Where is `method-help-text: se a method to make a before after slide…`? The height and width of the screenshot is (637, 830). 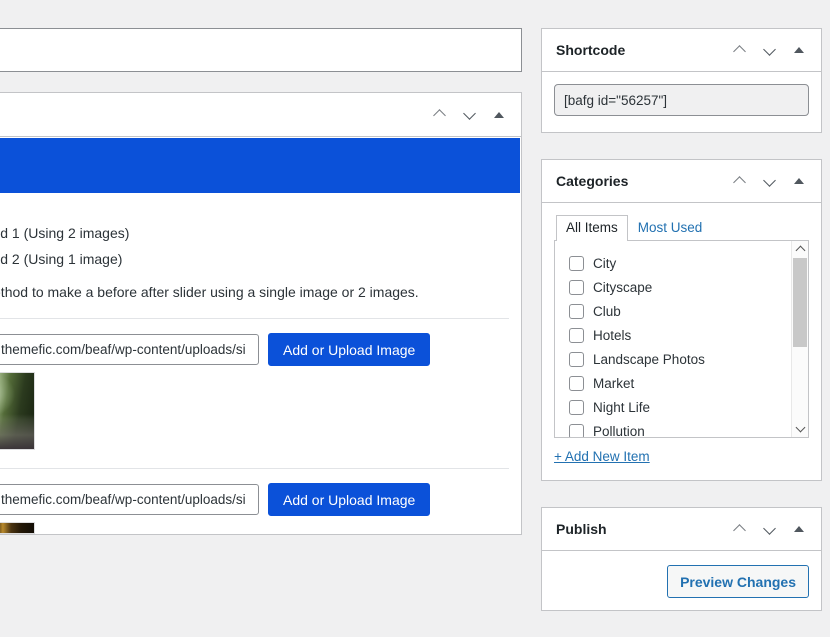 method-help-text: se a method to make a before after slide… is located at coordinates (209, 292).